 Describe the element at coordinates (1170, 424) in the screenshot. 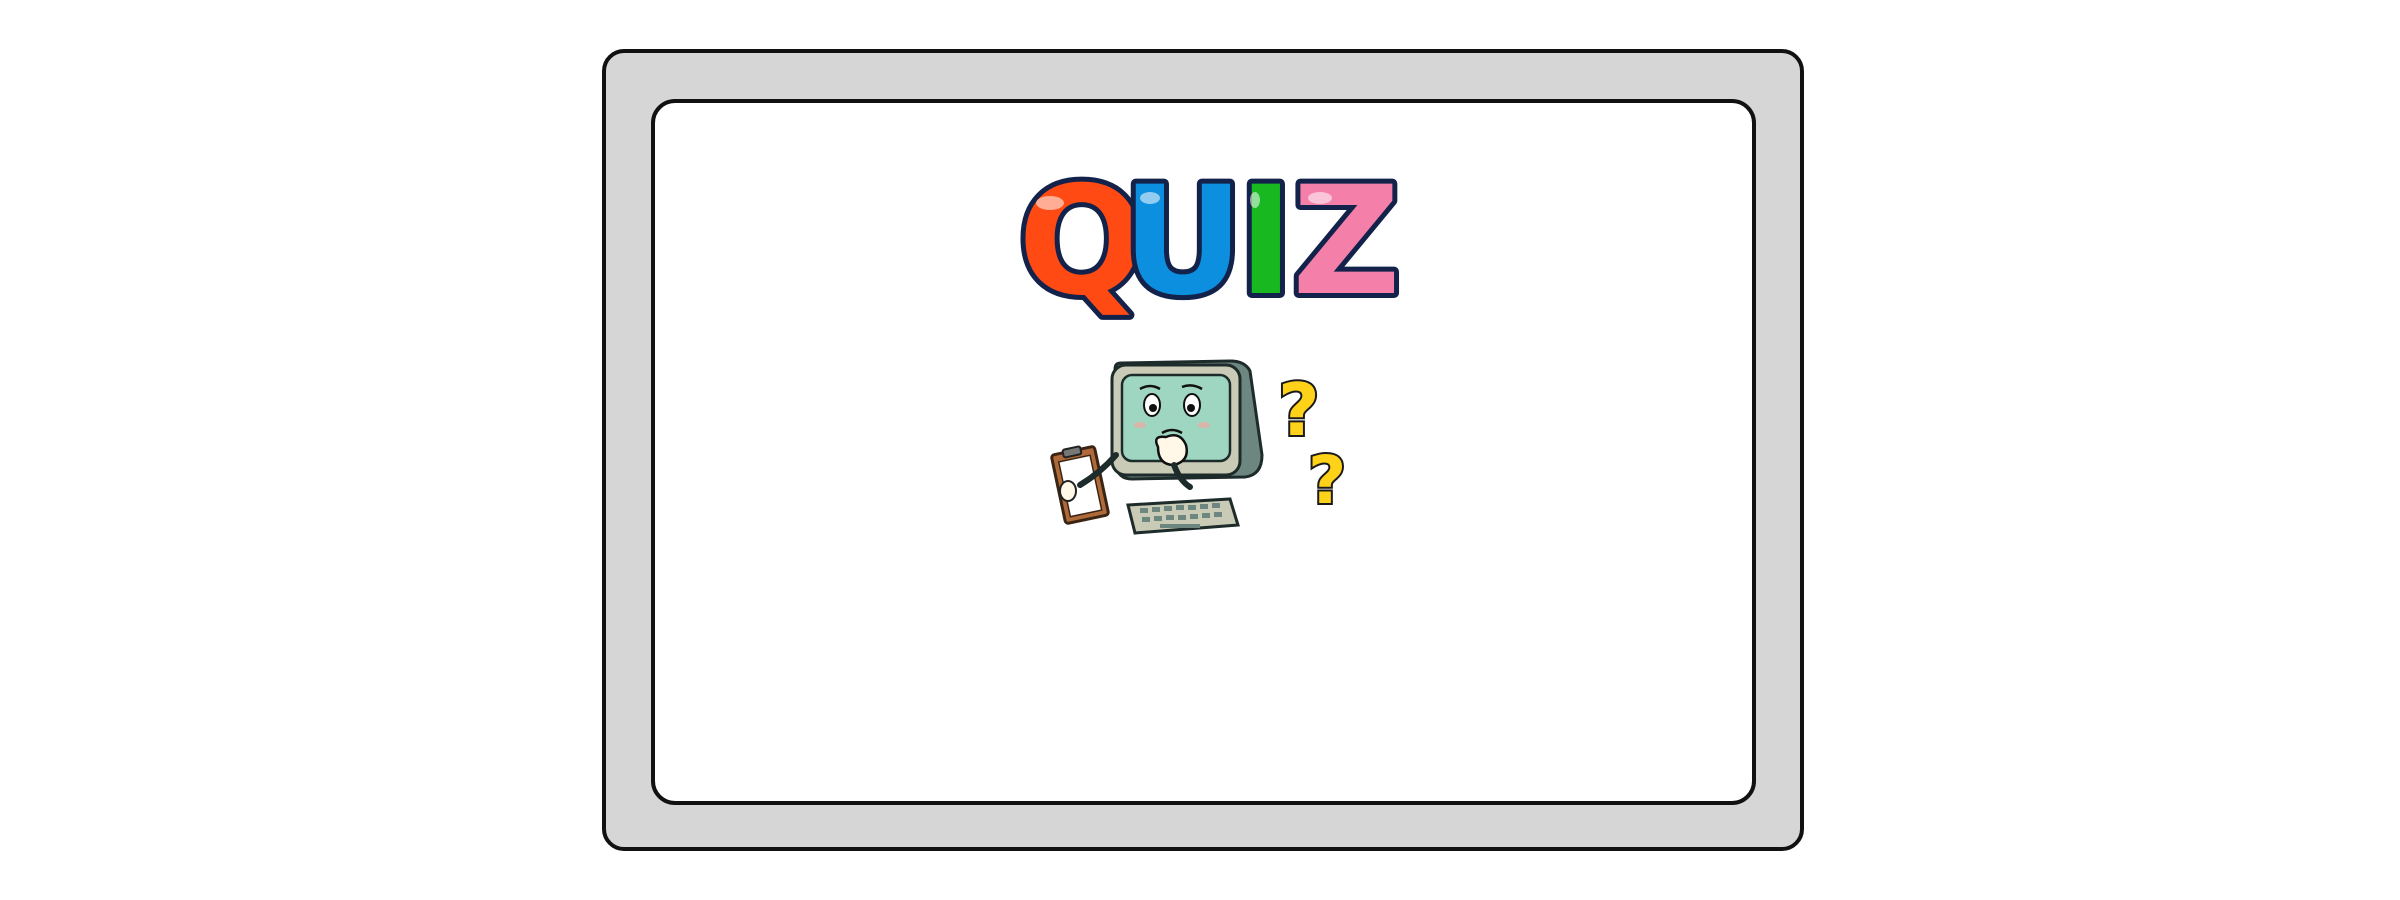

I see `computer-mascot-icon` at that location.